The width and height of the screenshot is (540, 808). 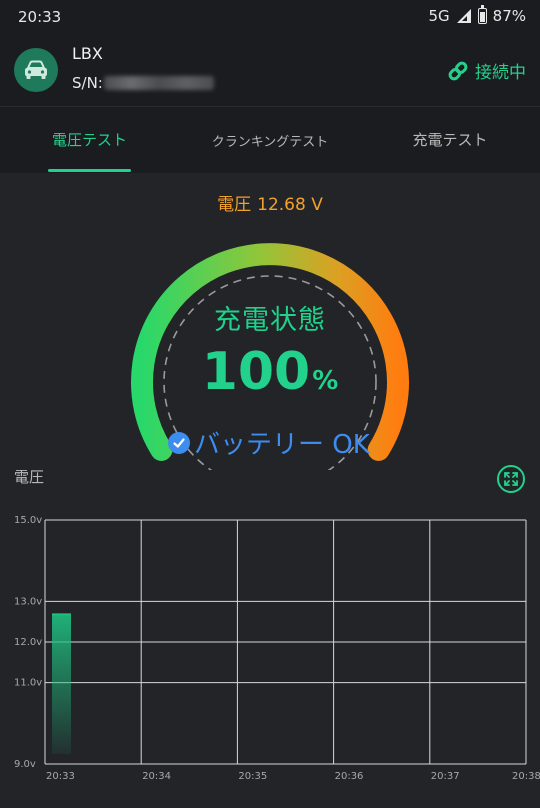 I want to click on battery-status: バッテリー OK, so click(x=269, y=442).